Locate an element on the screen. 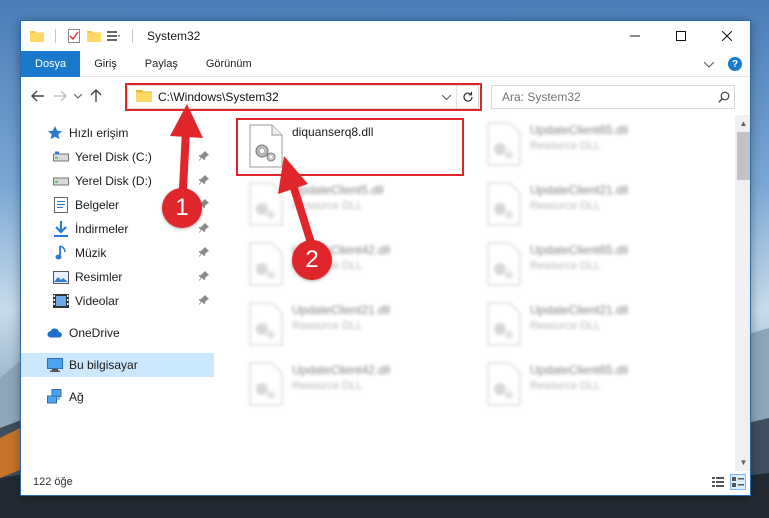 This screenshot has height=518, width=769. sidebar-item-network: Ağ is located at coordinates (117, 397).